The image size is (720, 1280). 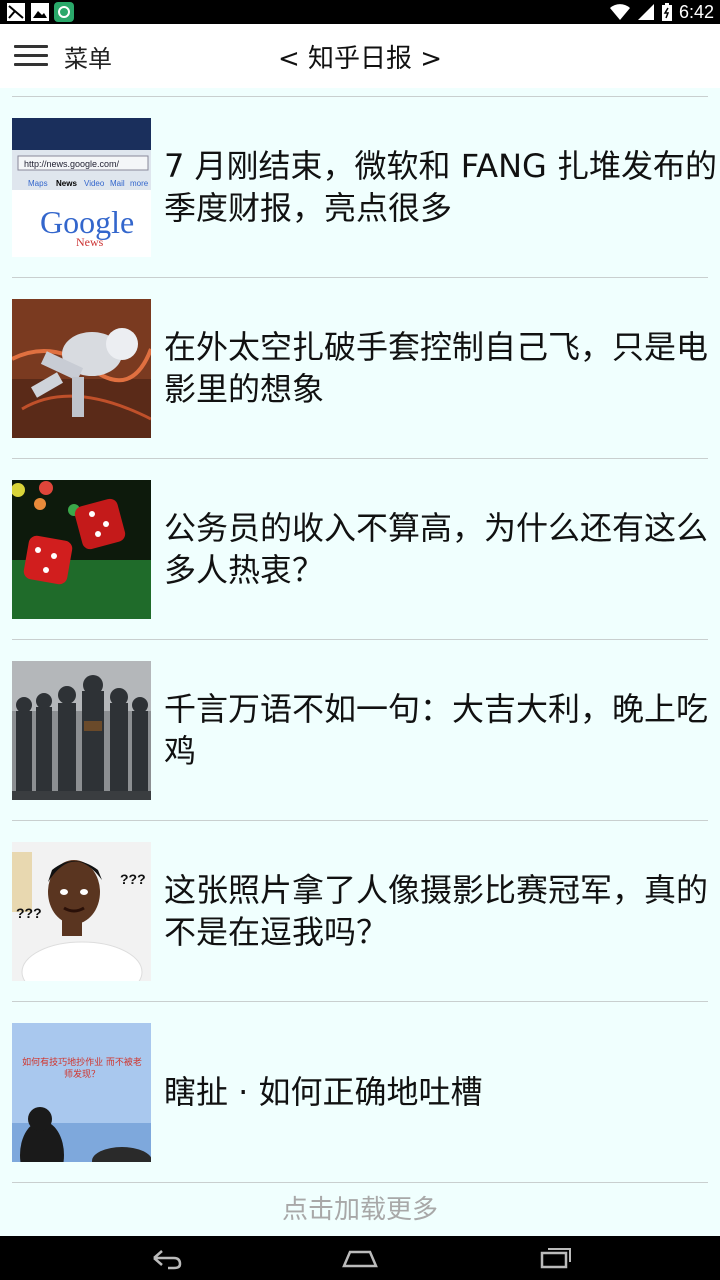 I want to click on home-icon, so click(x=360, y=1258).